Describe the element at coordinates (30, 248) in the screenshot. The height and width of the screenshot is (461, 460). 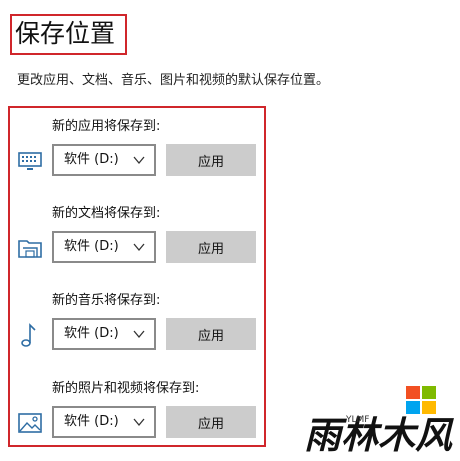
I see `folder-icon` at that location.